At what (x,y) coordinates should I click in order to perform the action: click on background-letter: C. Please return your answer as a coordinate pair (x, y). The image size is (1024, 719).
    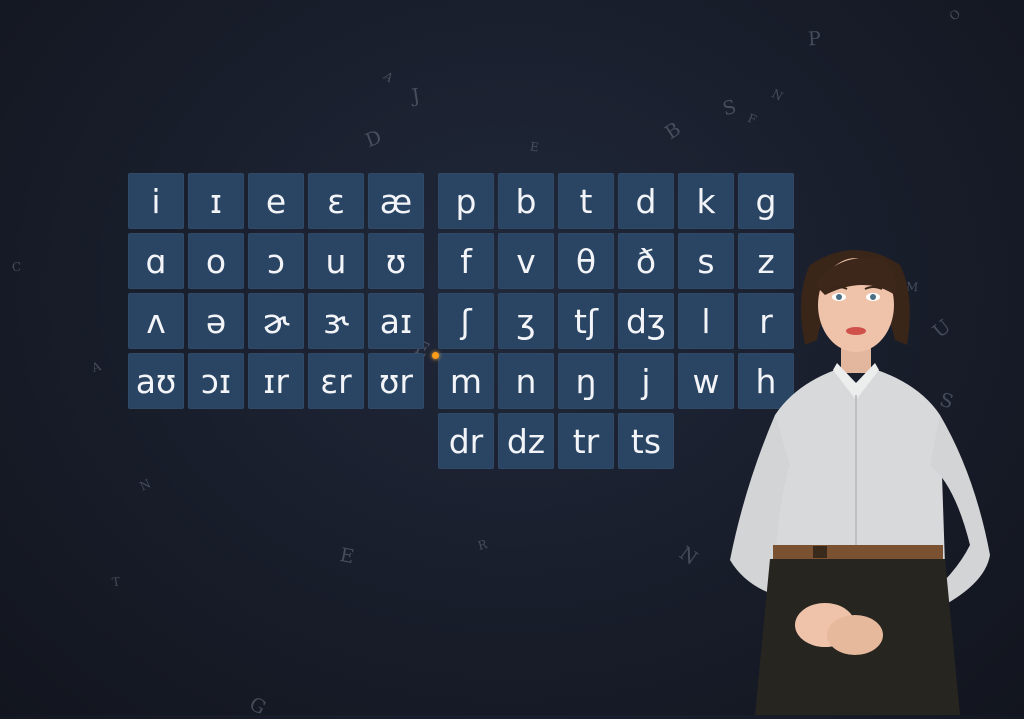
    Looking at the image, I should click on (16, 267).